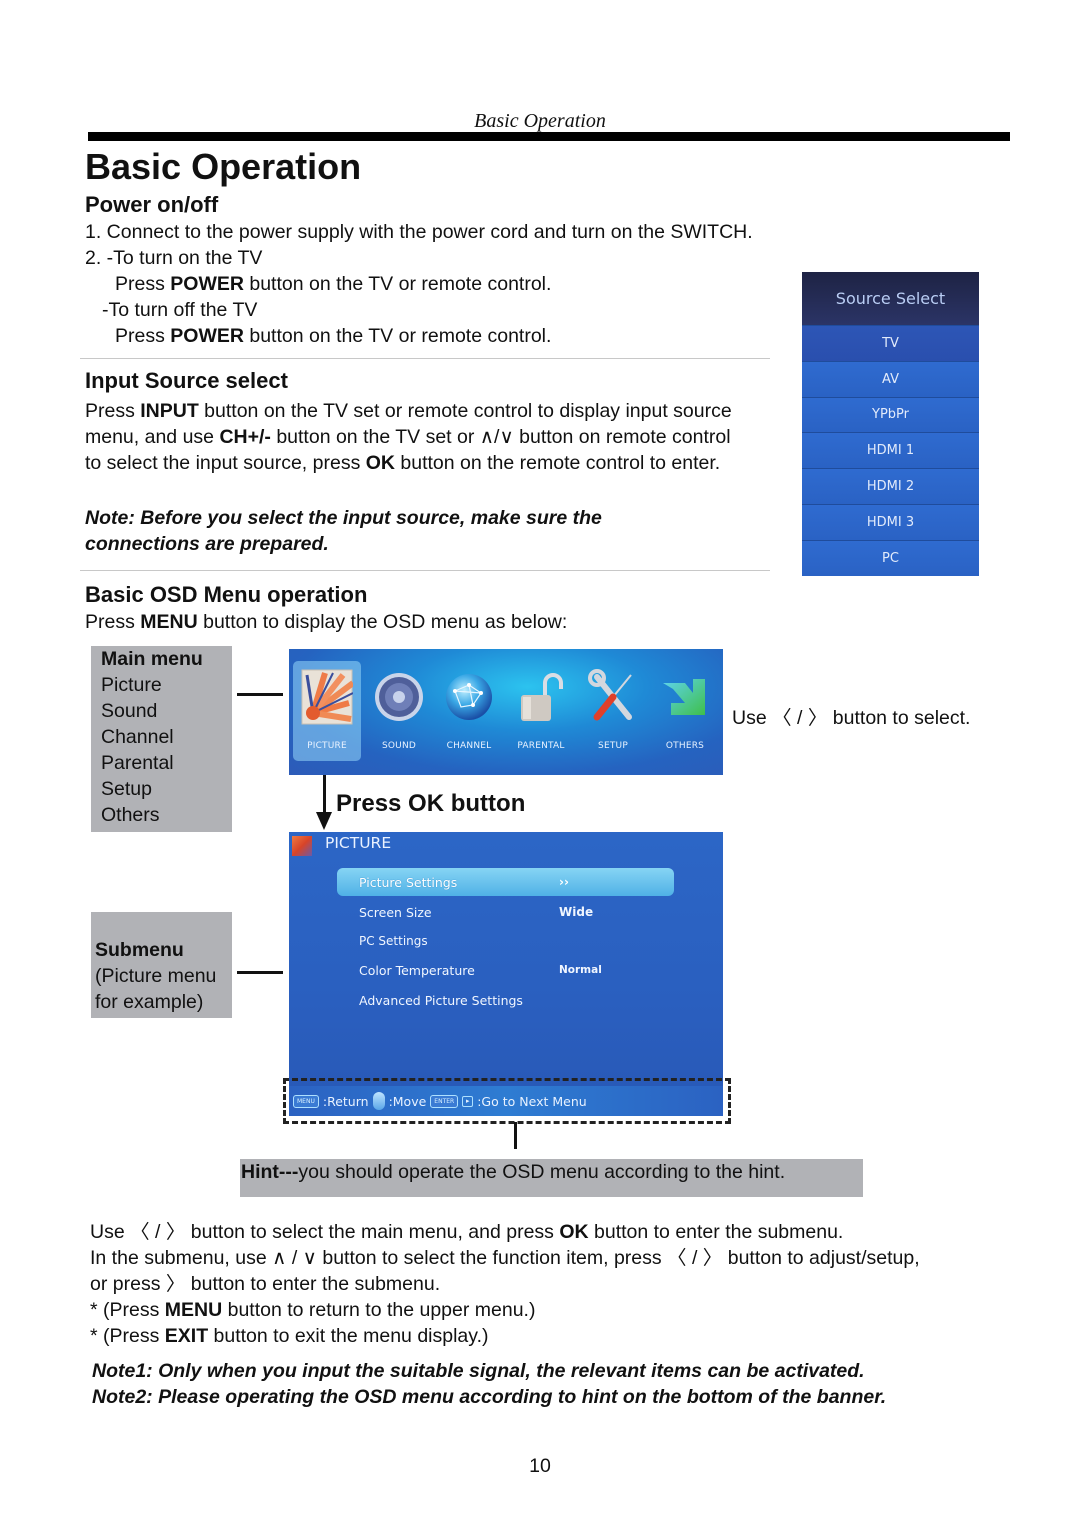  I want to click on osd-menu-label: SETUP, so click(613, 746).